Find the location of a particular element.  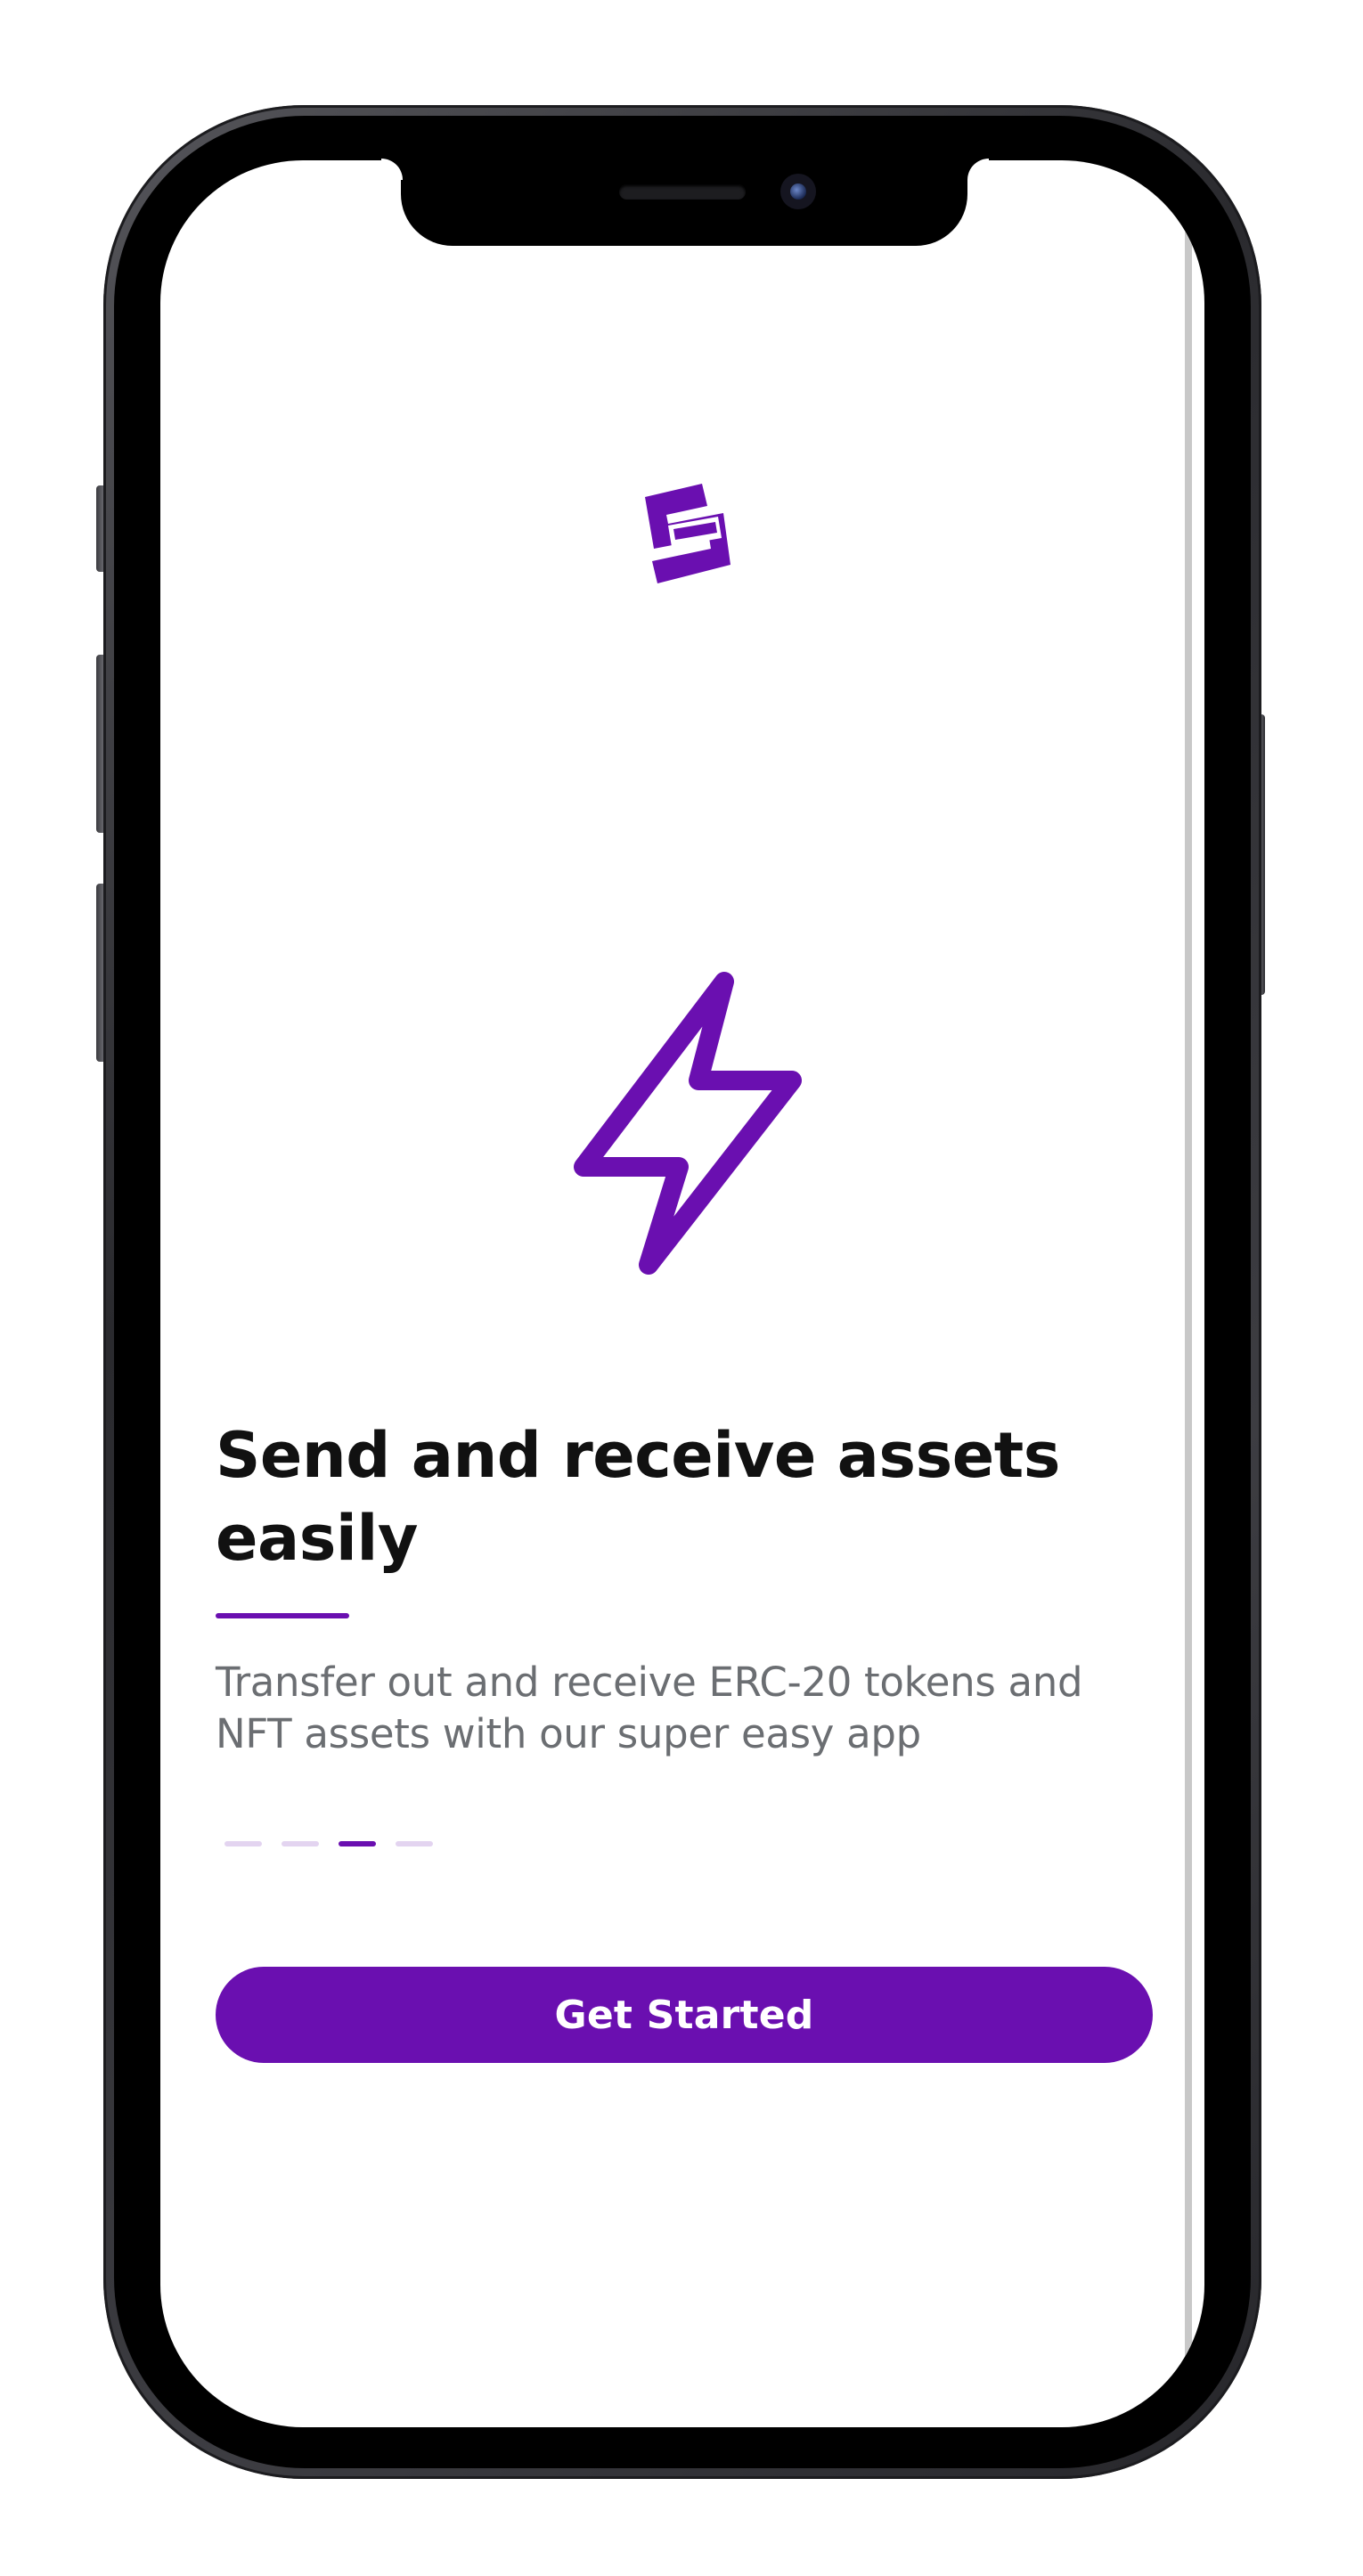

page-indicator is located at coordinates (329, 1844).